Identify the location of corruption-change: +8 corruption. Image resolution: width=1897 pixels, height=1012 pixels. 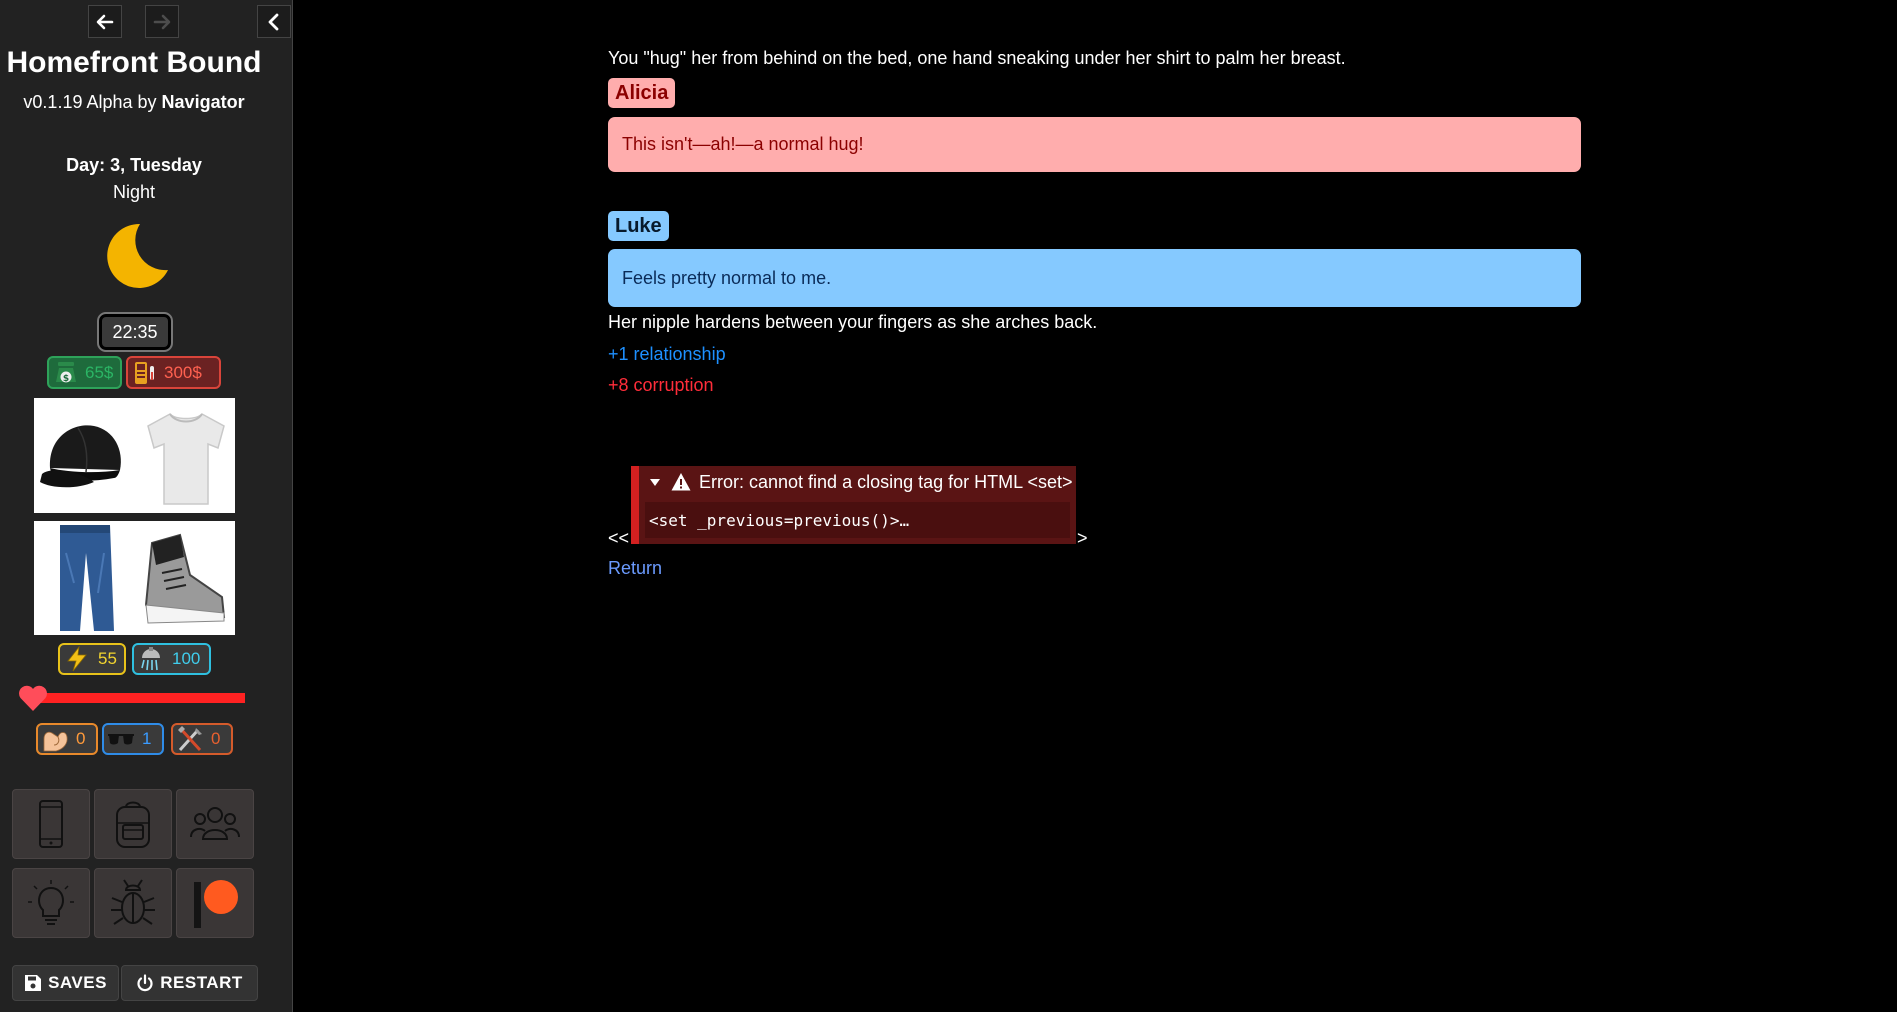
(661, 385).